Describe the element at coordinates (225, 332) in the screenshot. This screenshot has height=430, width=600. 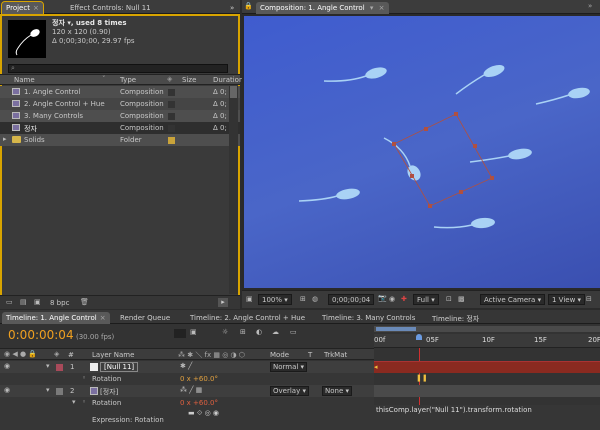
I see `hide-shy-icon: ☼` at that location.